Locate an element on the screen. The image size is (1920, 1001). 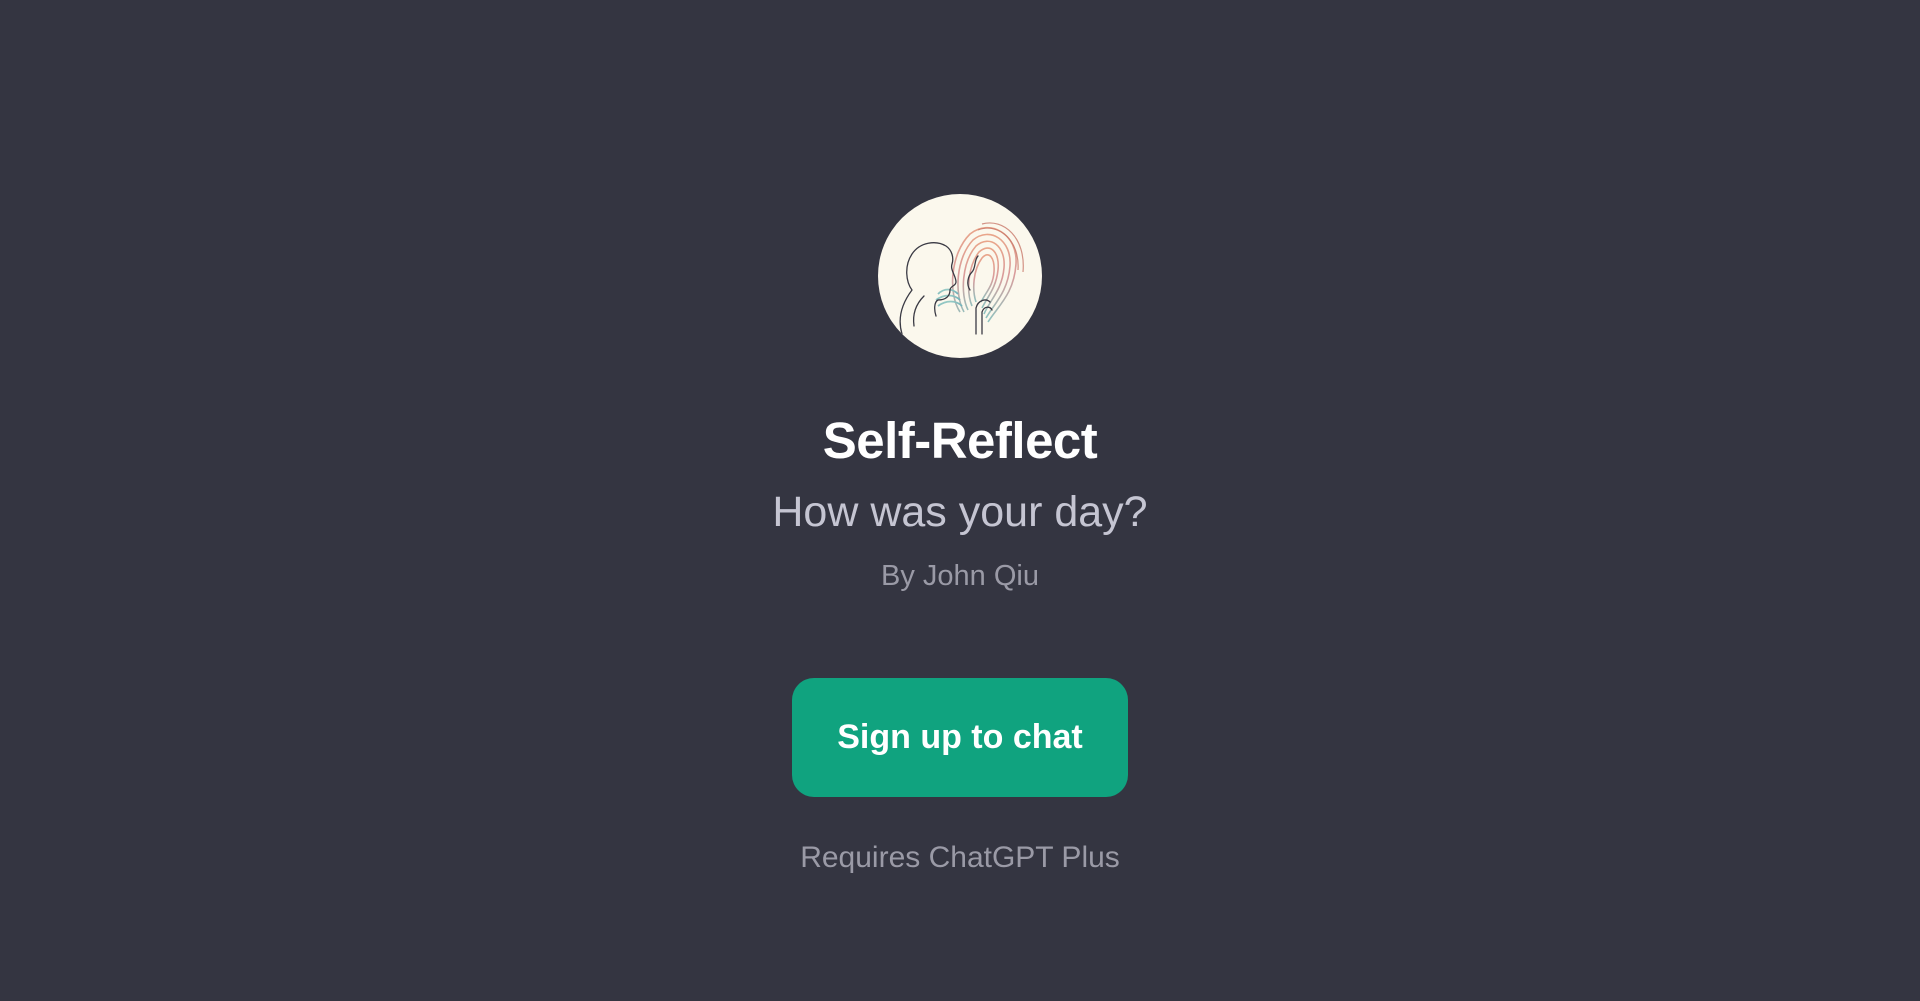
gpt-title: Self-Reflect is located at coordinates (960, 440).